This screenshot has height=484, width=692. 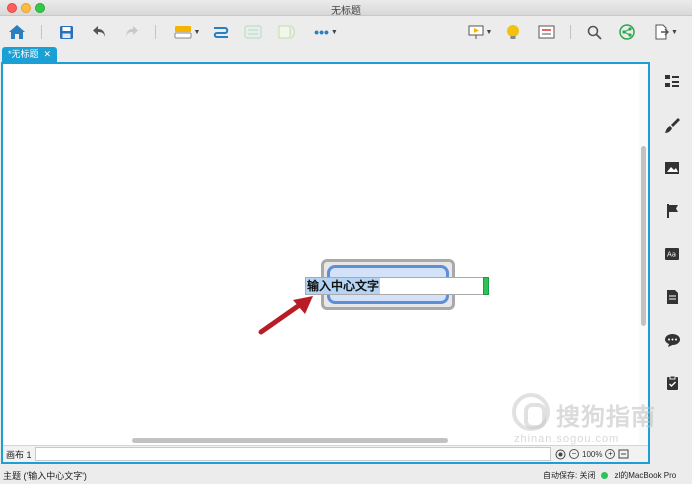 I want to click on zoom-out-button: −, so click(x=574, y=454).